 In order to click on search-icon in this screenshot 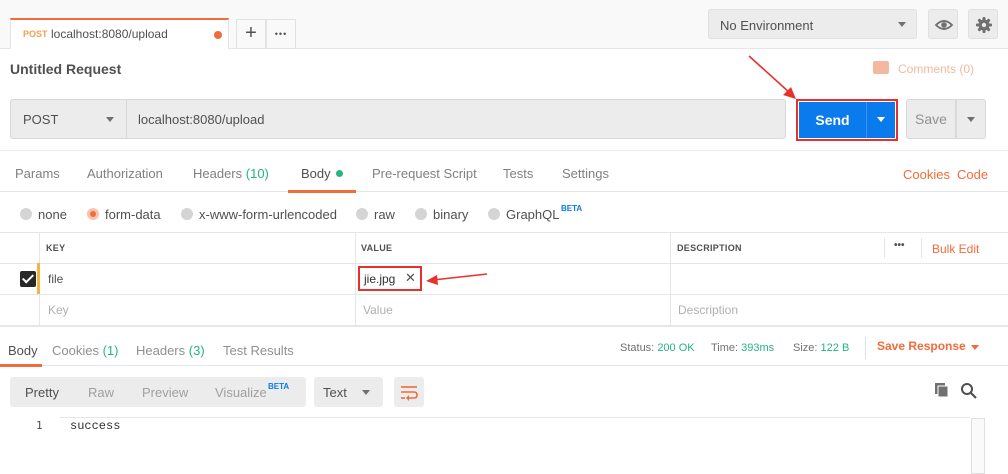, I will do `click(969, 391)`.